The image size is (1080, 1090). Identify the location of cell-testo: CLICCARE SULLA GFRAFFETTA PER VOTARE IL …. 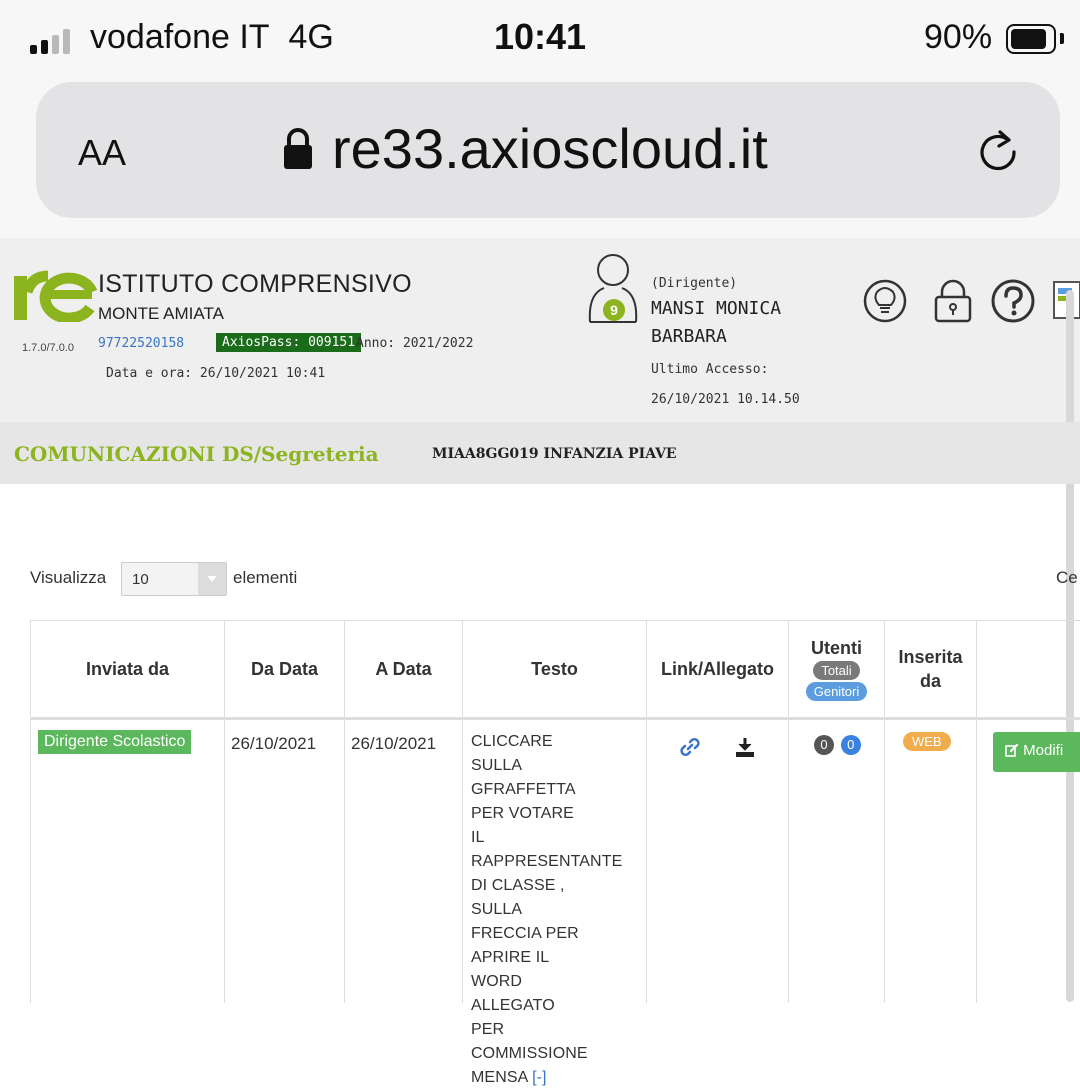
(555, 903).